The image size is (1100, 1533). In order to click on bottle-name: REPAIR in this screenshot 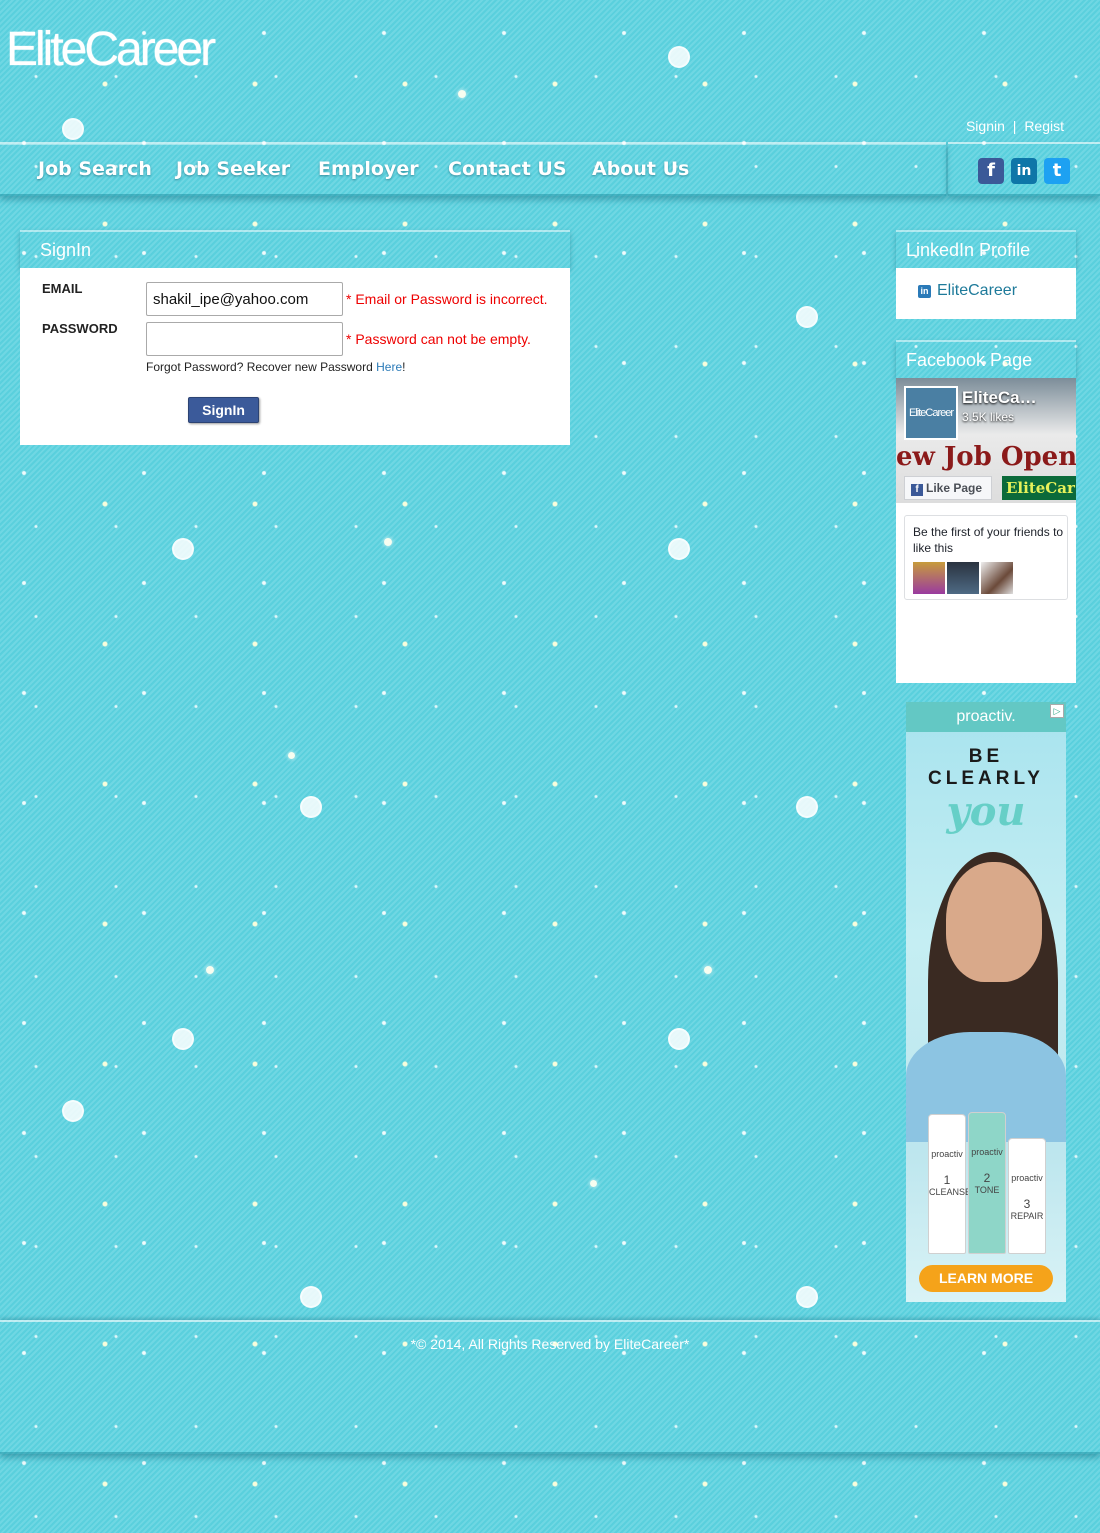, I will do `click(1027, 1216)`.